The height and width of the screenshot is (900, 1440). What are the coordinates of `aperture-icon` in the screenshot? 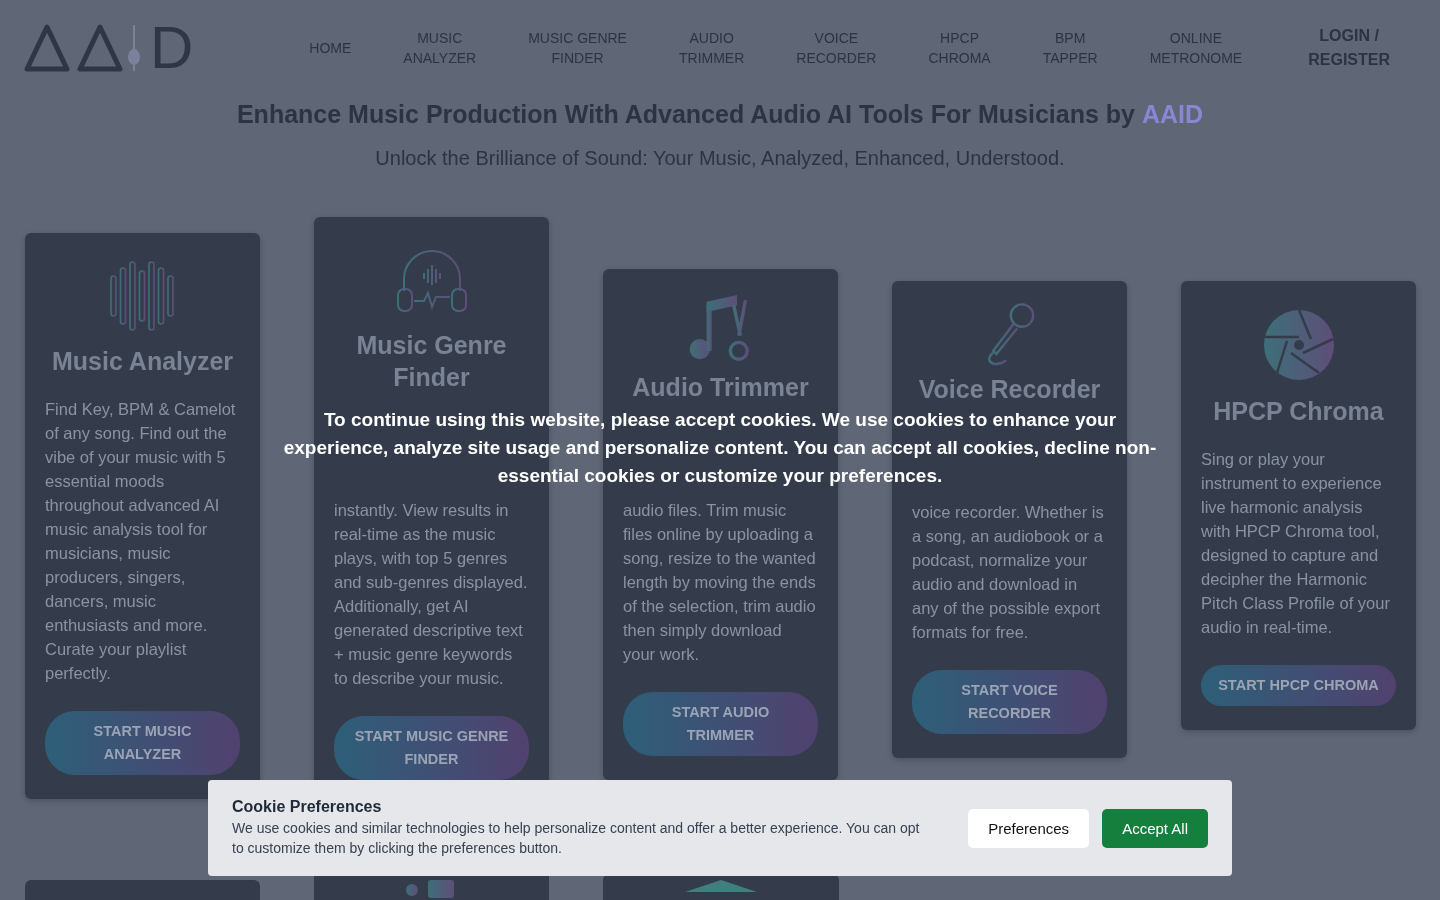 It's located at (1298, 345).